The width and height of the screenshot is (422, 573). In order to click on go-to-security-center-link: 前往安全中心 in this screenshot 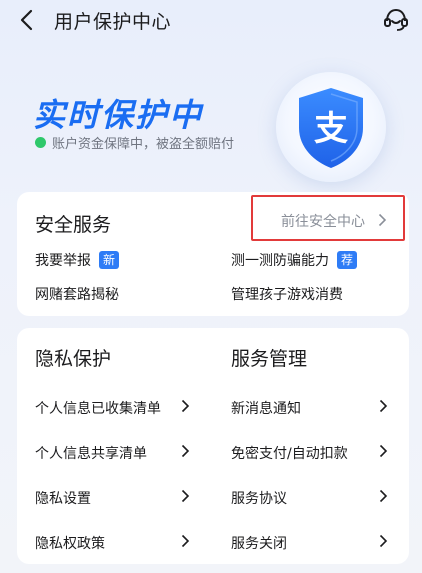, I will do `click(328, 218)`.